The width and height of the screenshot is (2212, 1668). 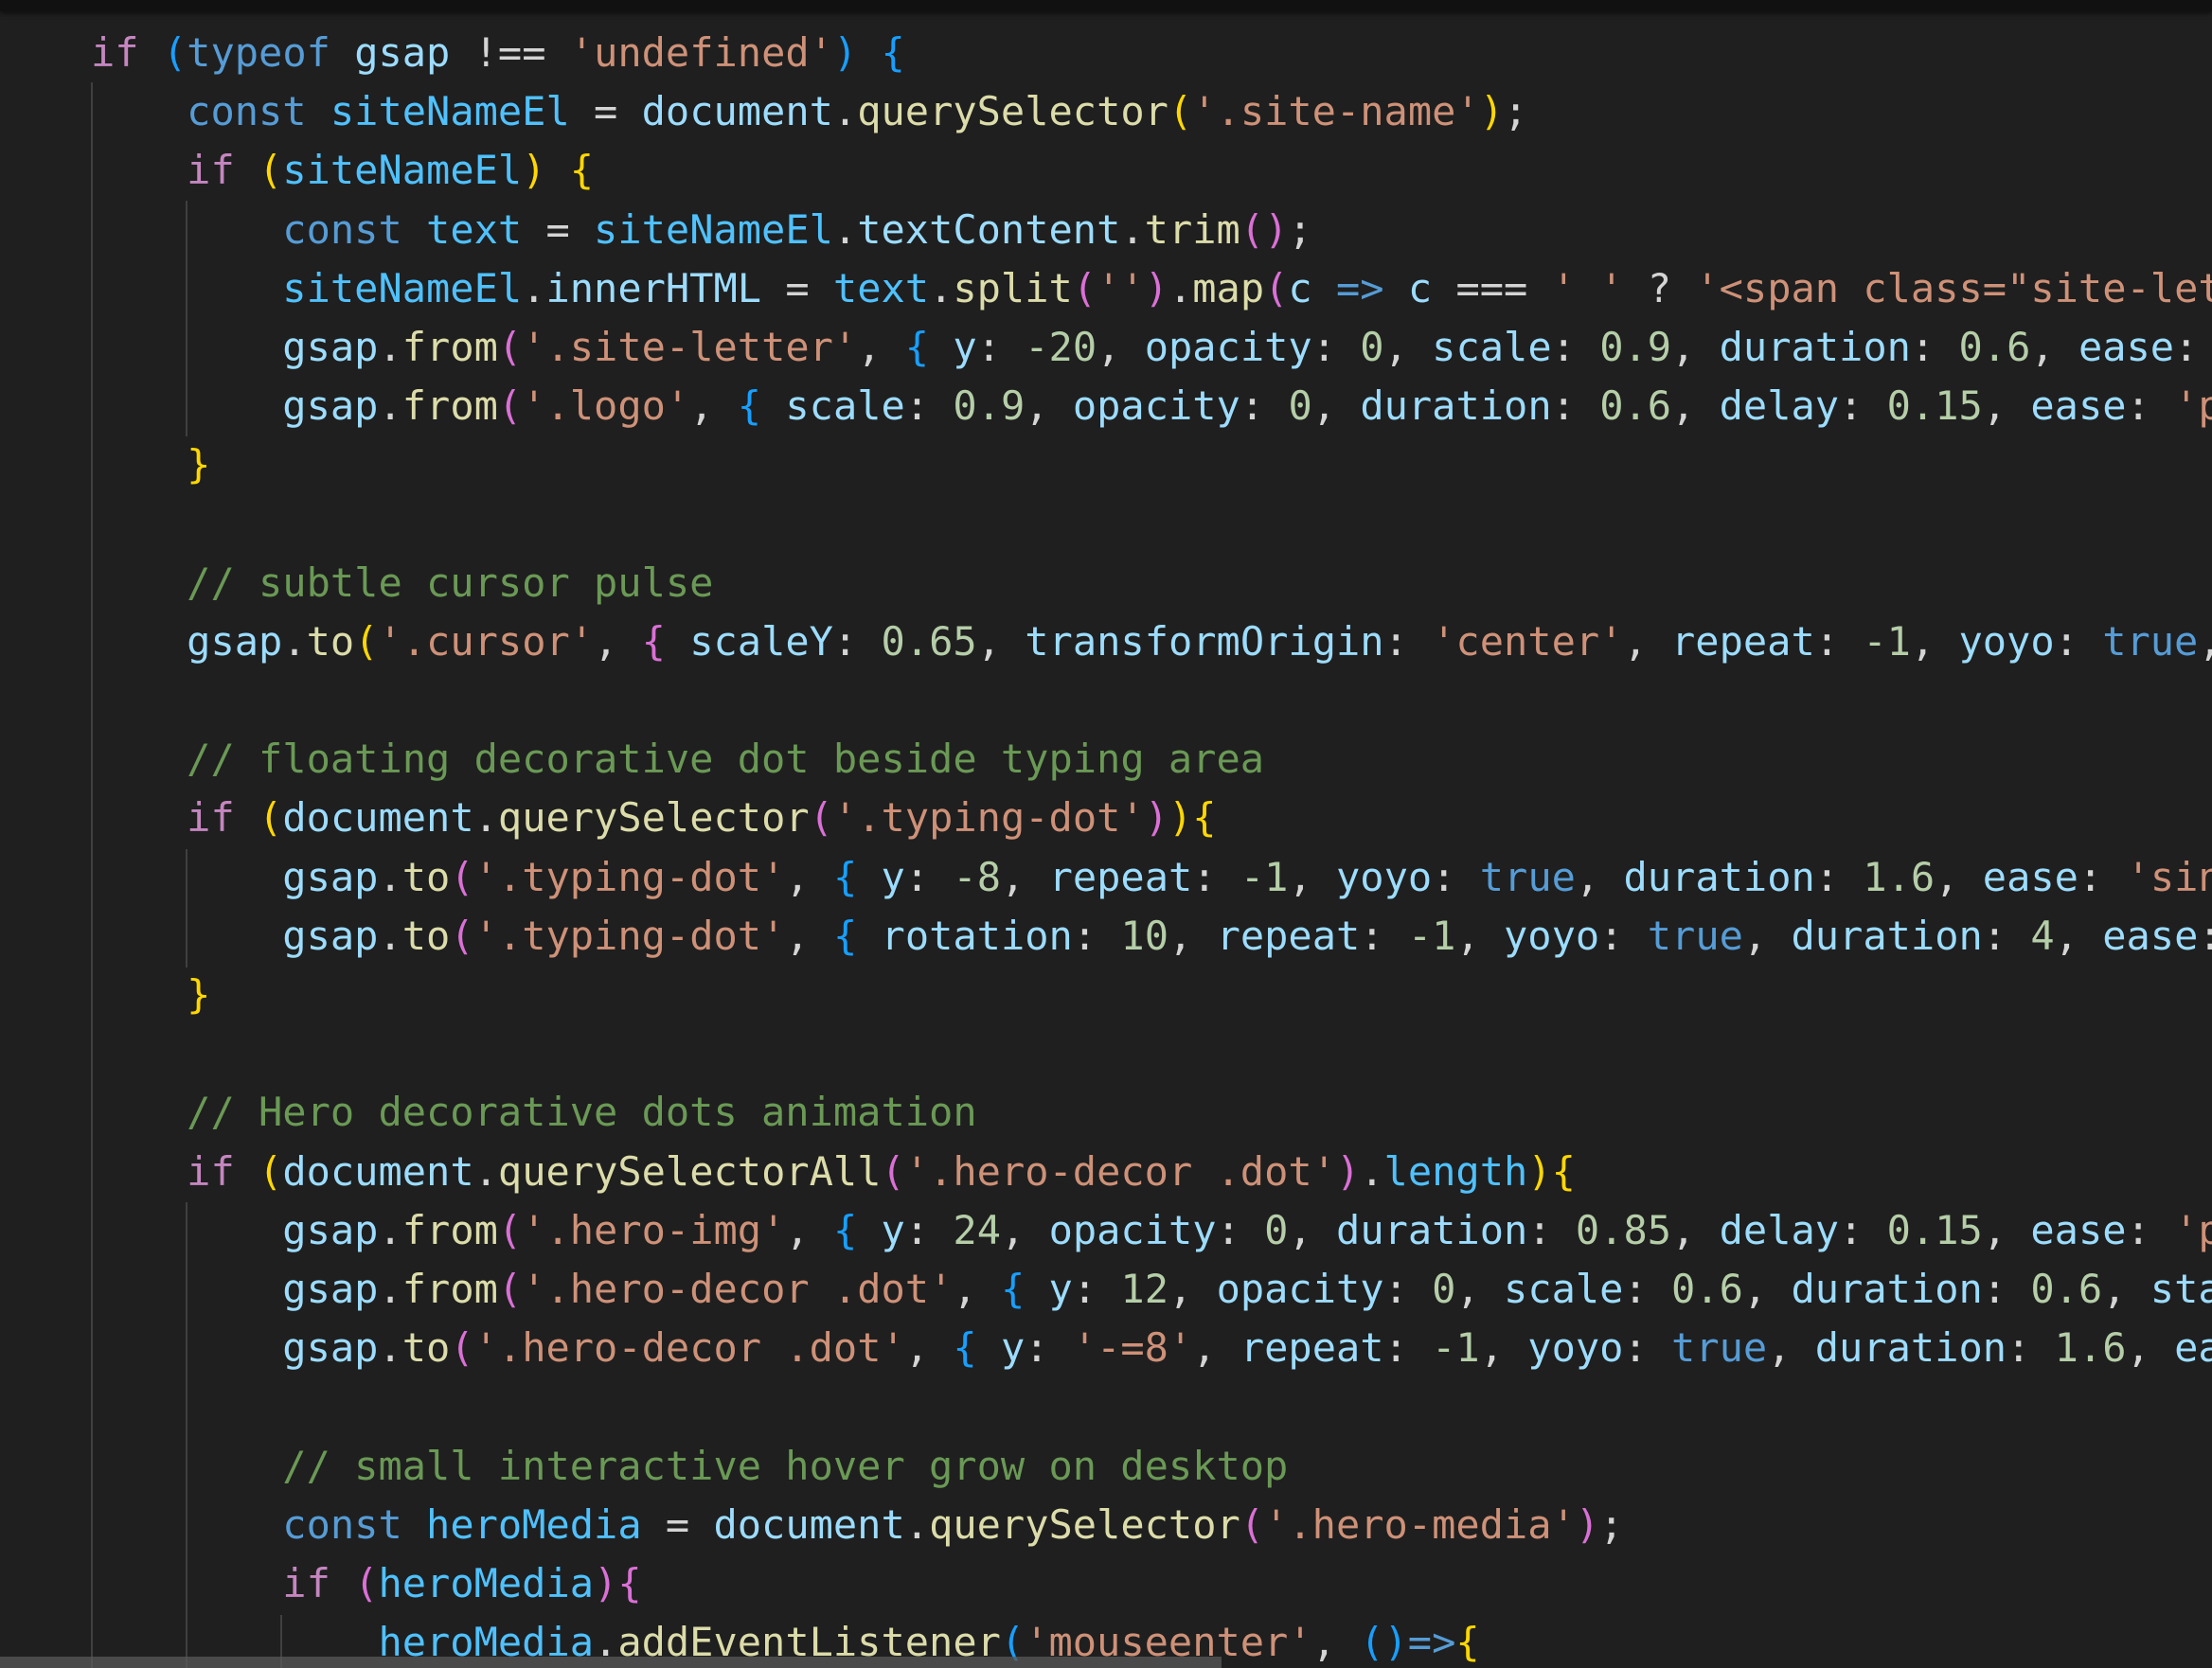 What do you see at coordinates (1151, 170) in the screenshot?
I see `code-line: if (siteNameEl) {` at bounding box center [1151, 170].